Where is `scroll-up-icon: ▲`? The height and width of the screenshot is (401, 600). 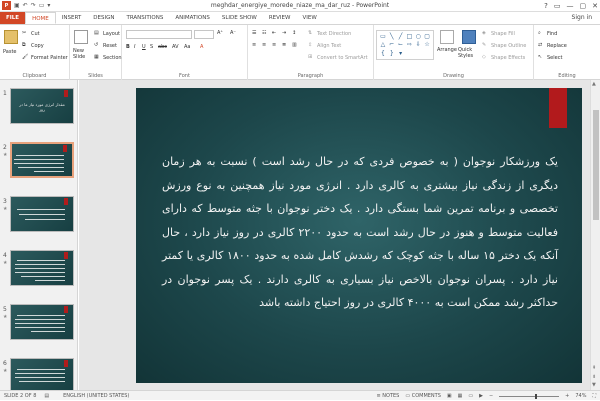 scroll-up-icon: ▲ is located at coordinates (594, 84).